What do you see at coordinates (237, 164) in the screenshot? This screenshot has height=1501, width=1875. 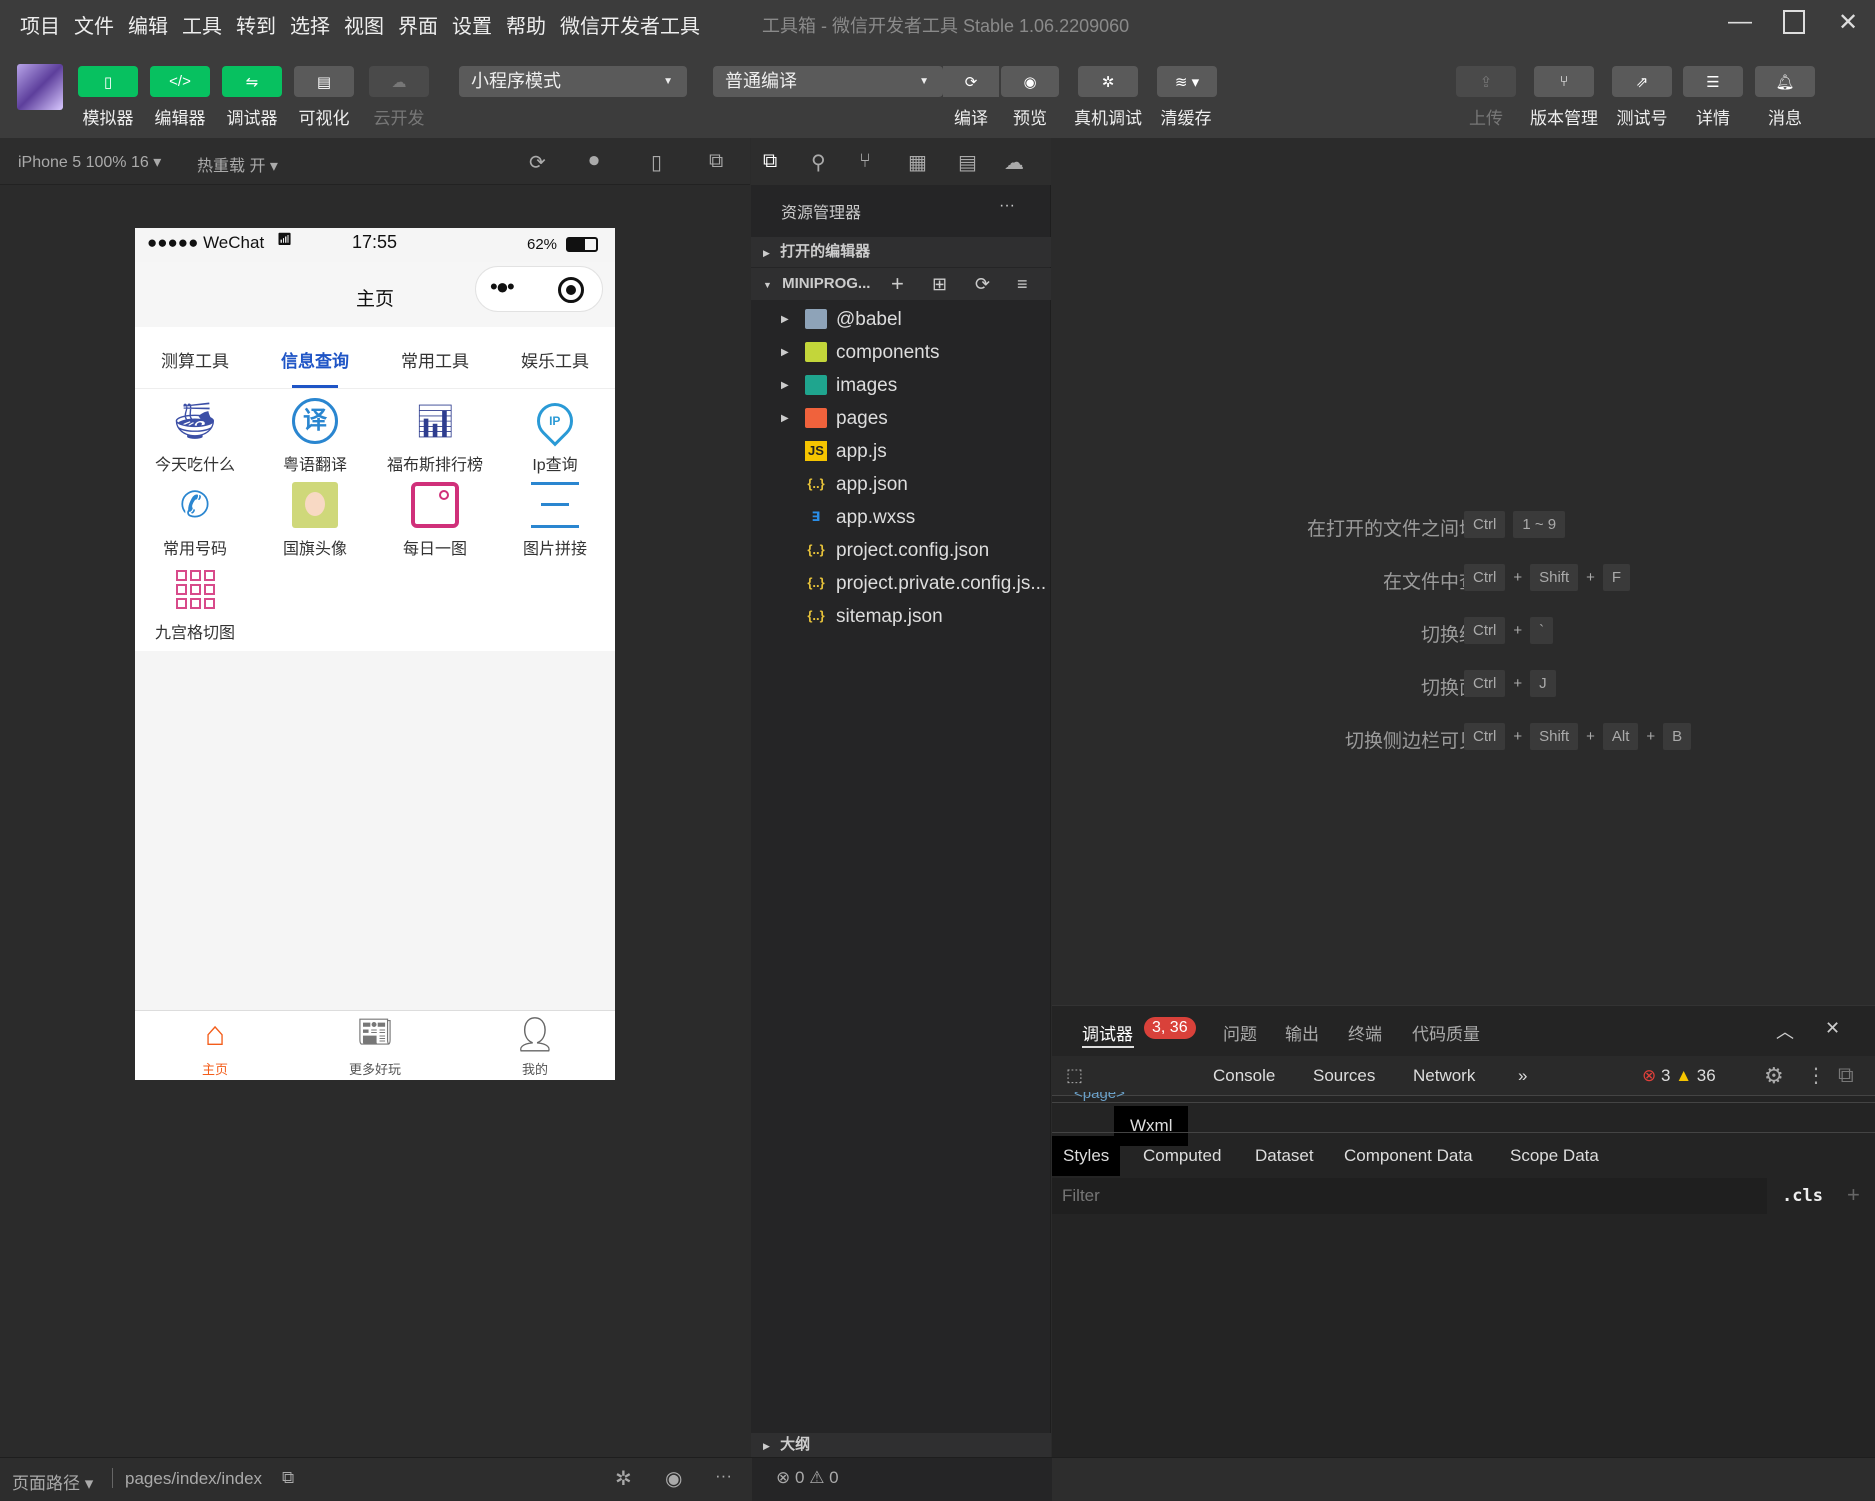 I see `hot-reload-select: 热重载 开 ▾` at bounding box center [237, 164].